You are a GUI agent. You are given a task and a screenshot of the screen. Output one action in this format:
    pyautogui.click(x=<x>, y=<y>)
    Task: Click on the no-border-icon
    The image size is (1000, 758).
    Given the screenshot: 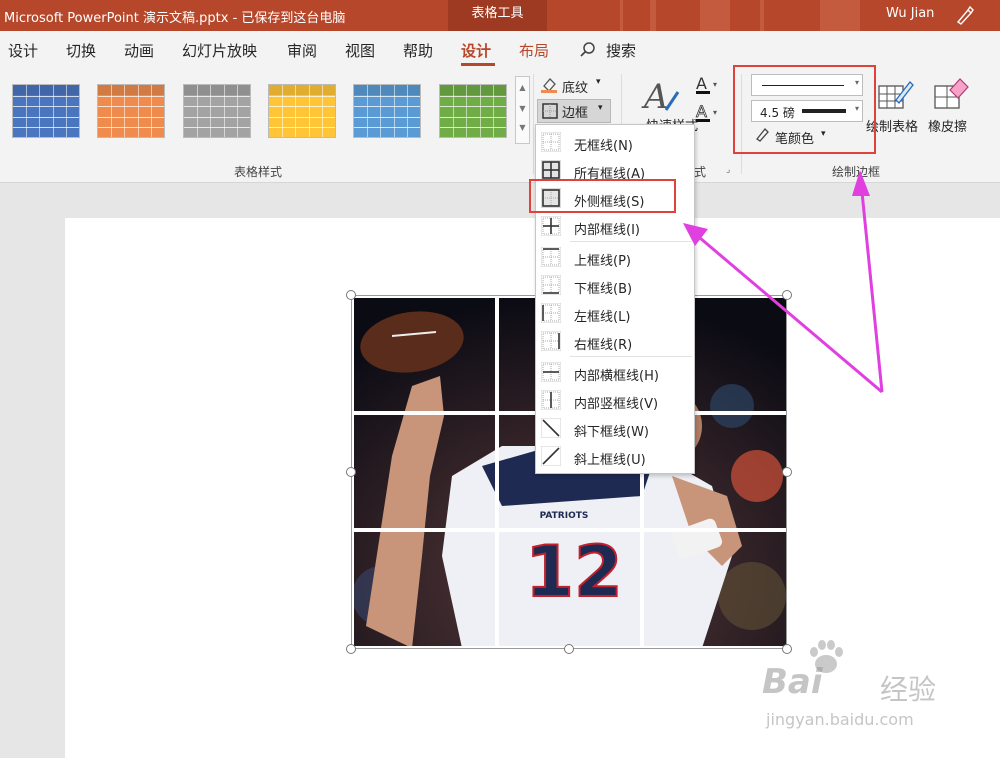 What is the action you would take?
    pyautogui.click(x=551, y=142)
    